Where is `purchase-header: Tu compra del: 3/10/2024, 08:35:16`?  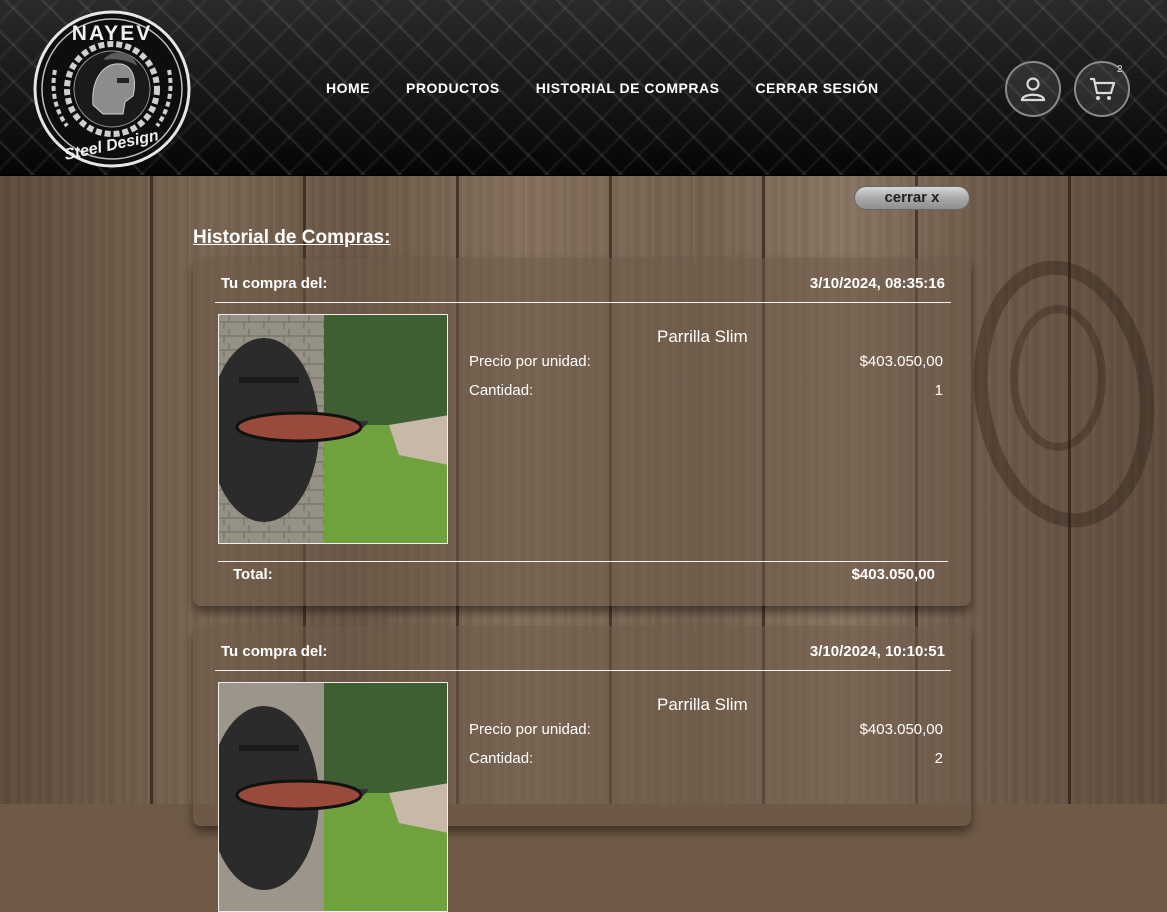
purchase-header: Tu compra del: 3/10/2024, 08:35:16 is located at coordinates (582, 280).